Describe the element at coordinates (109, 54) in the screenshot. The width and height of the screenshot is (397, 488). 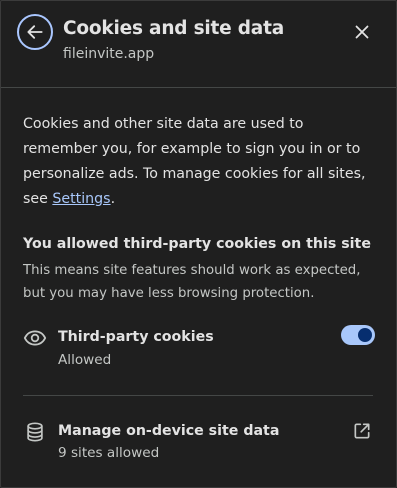
I see `site-domain: fileinvite.app` at that location.